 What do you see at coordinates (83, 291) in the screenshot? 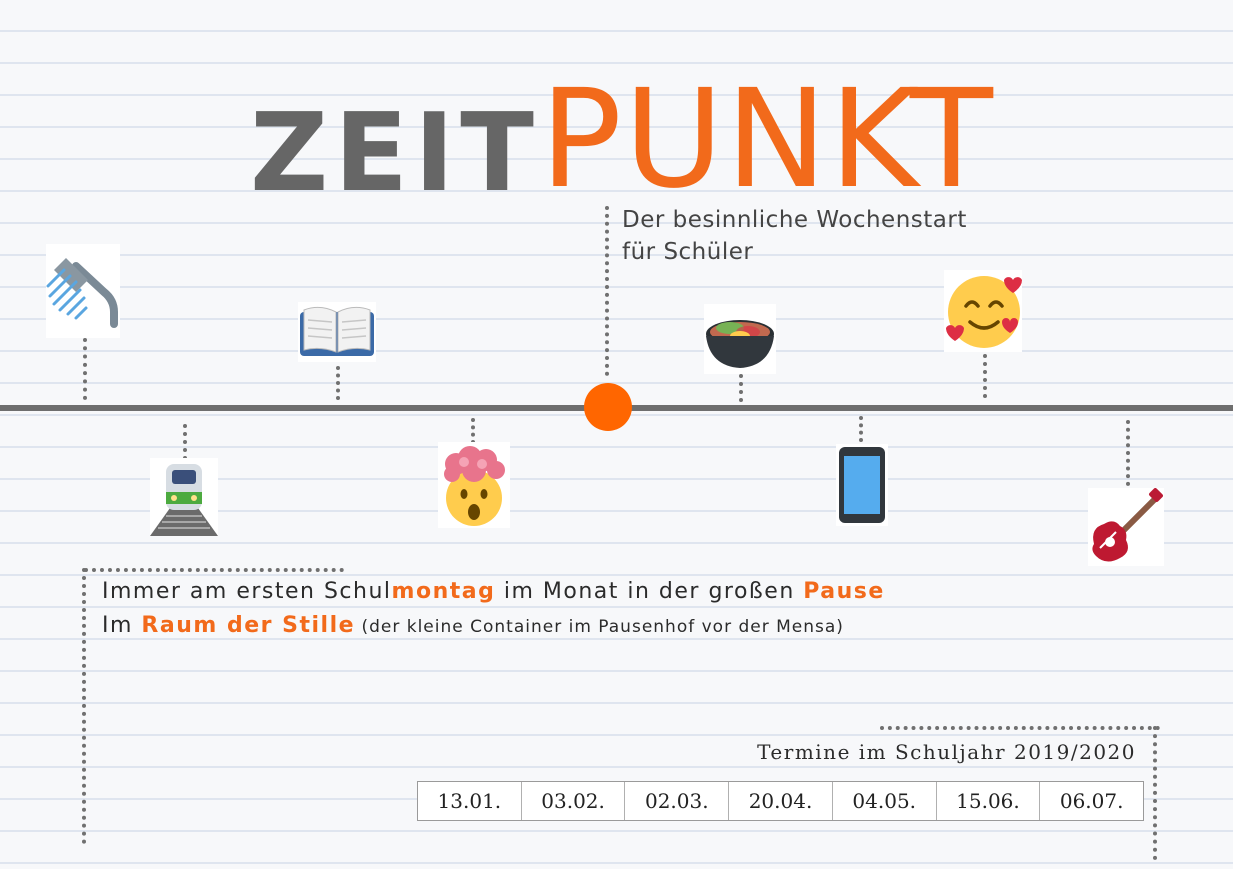
I see `shower-icon` at bounding box center [83, 291].